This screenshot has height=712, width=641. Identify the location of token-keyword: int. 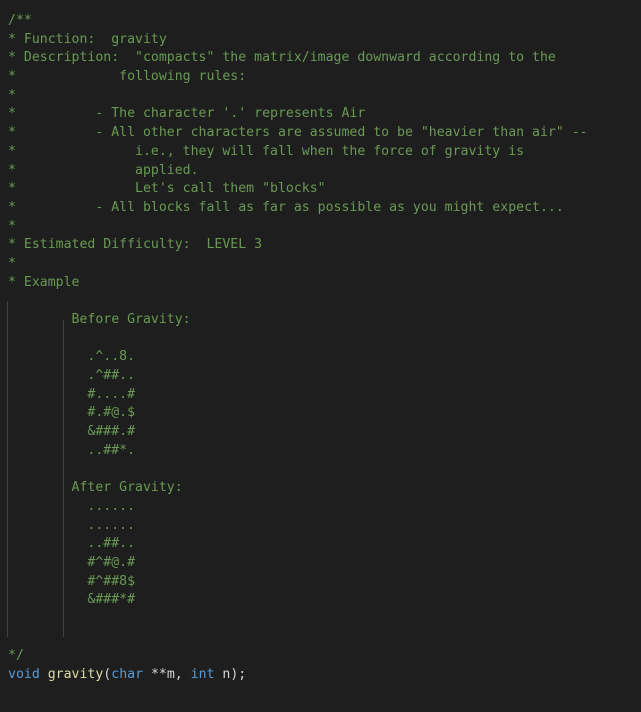
(202, 675).